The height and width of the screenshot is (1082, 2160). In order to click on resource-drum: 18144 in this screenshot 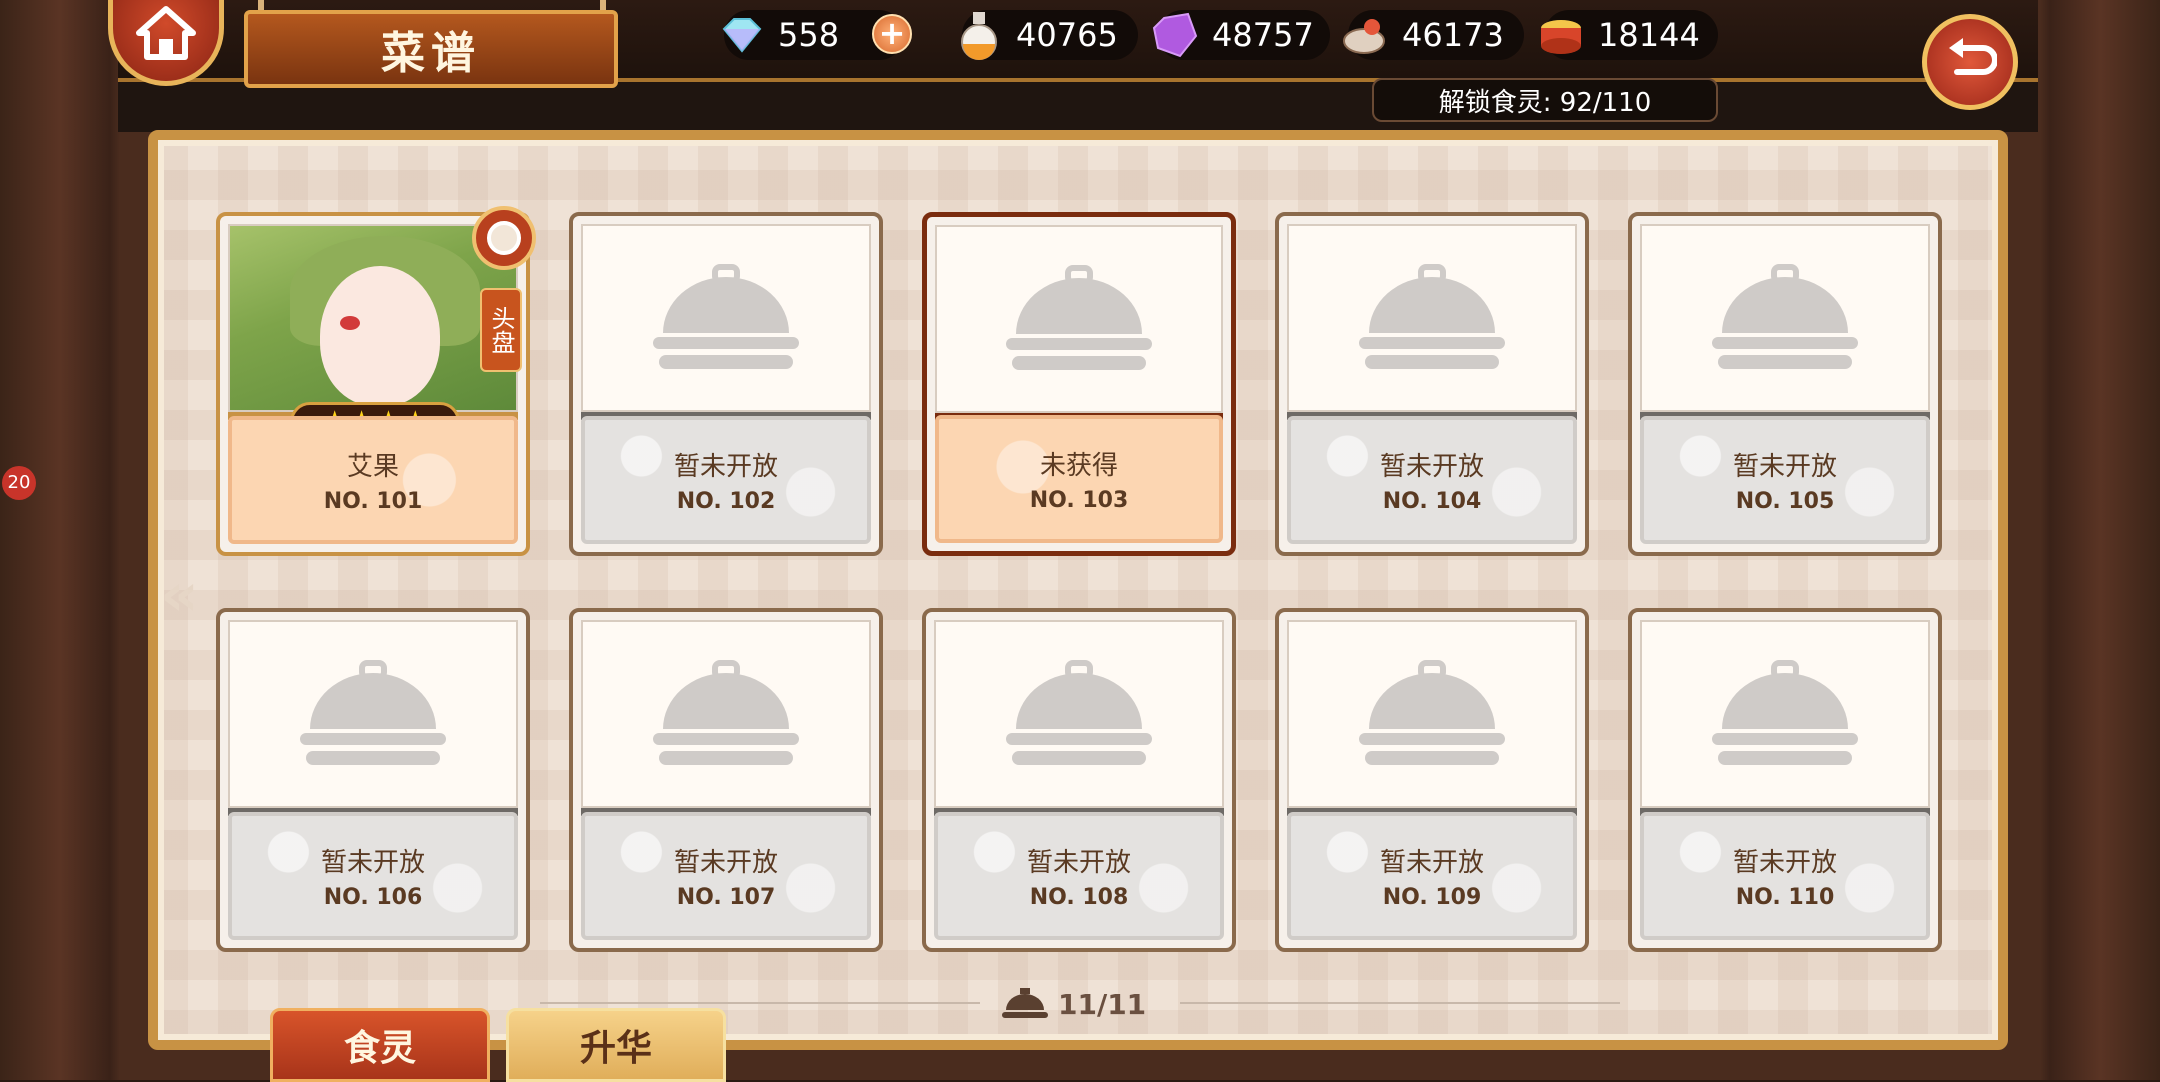, I will do `click(1629, 35)`.